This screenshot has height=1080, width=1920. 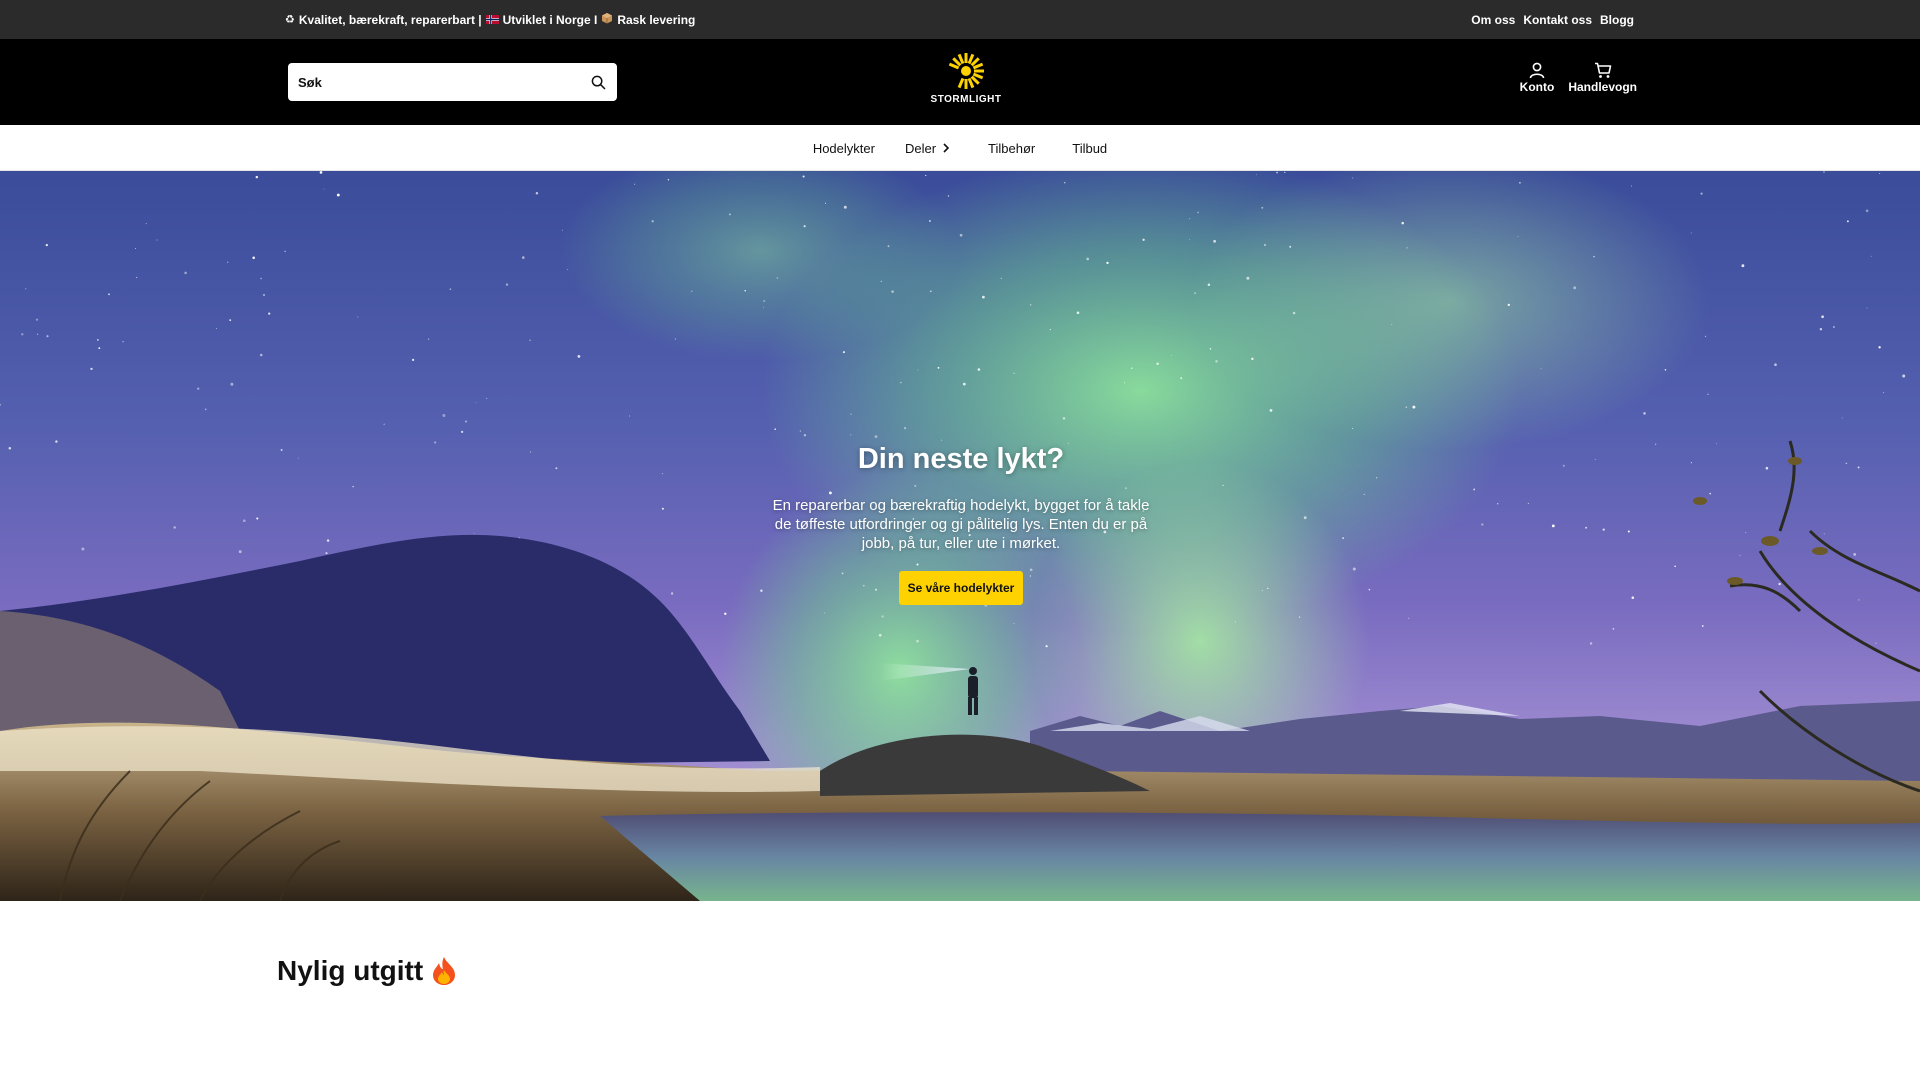 I want to click on cart-button: Handlevogn, so click(x=1602, y=77).